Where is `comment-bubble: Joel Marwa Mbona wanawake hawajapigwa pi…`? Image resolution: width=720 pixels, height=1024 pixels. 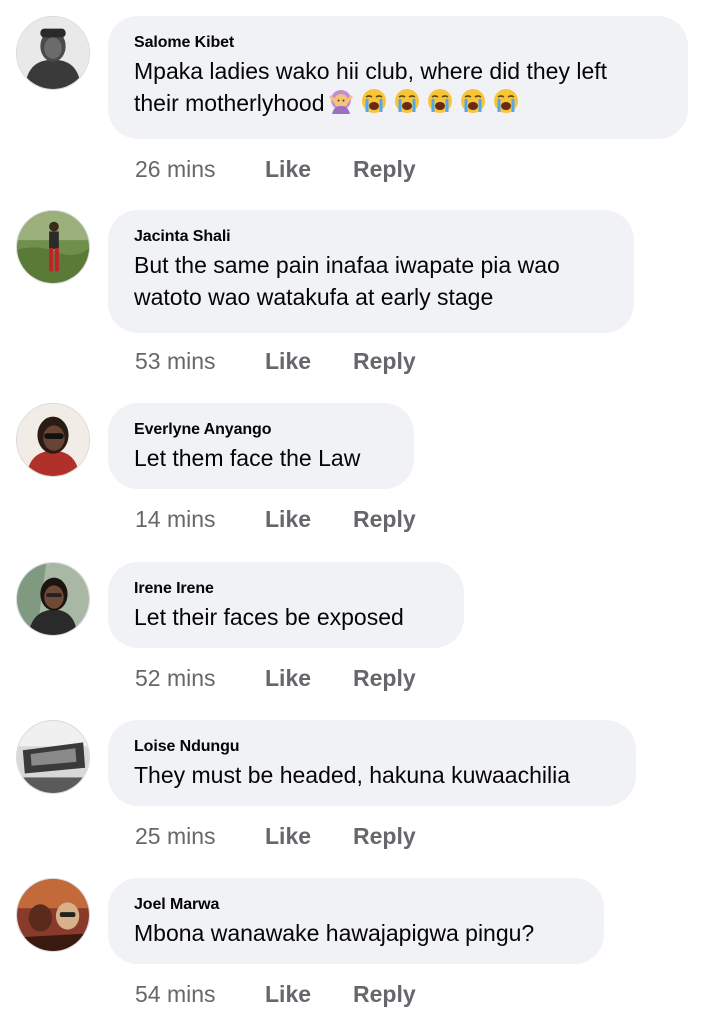
comment-bubble: Joel Marwa Mbona wanawake hawajapigwa pi… is located at coordinates (356, 921).